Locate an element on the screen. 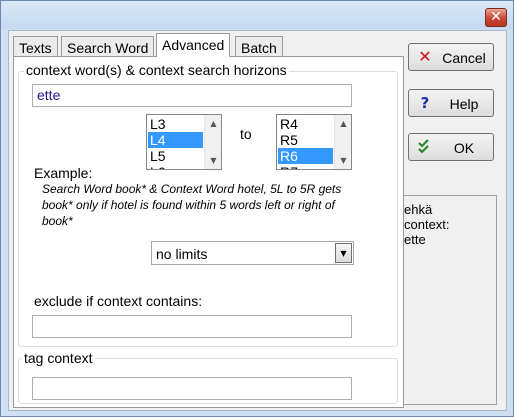  cross-icon: ✕ is located at coordinates (425, 56).